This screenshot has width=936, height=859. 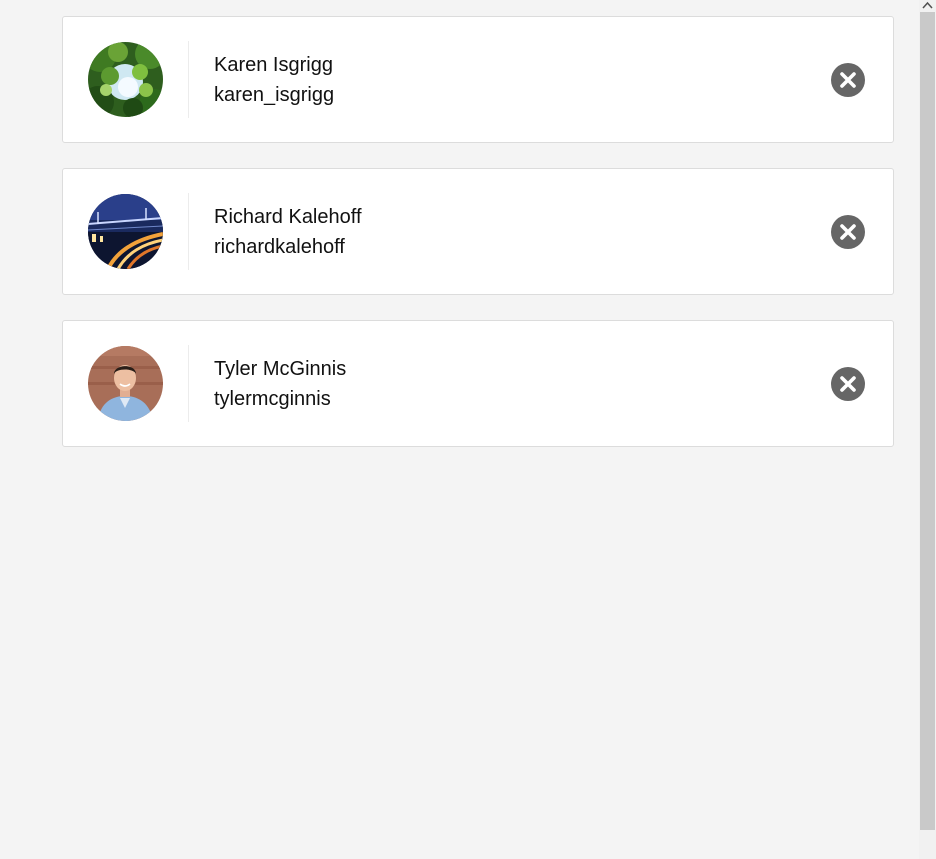 I want to click on user-card: Tyler McGinnis tylermcginnis, so click(x=478, y=383).